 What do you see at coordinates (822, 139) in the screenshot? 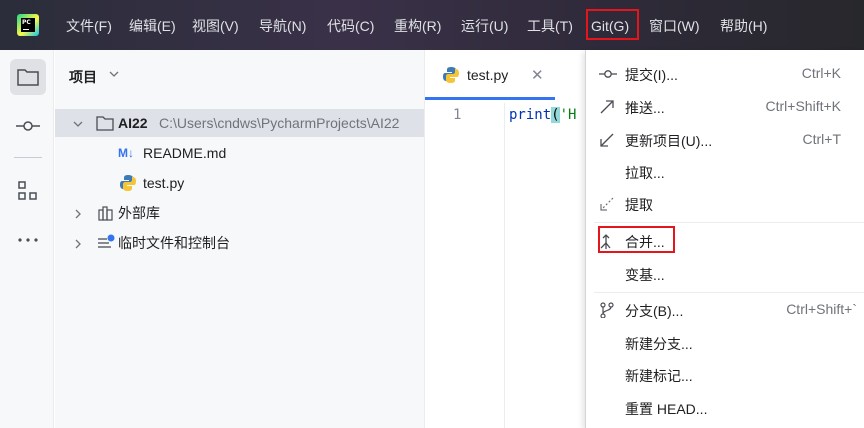
I see `menu-item-shortcut: Ctrl+T` at bounding box center [822, 139].